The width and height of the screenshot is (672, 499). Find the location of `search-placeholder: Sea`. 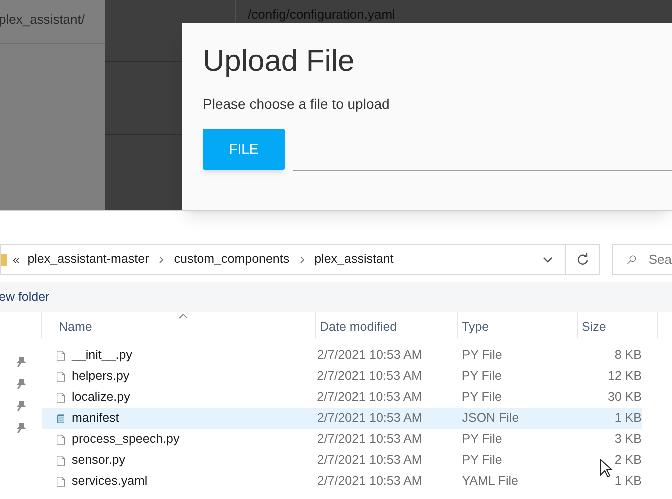

search-placeholder: Sea is located at coordinates (660, 259).